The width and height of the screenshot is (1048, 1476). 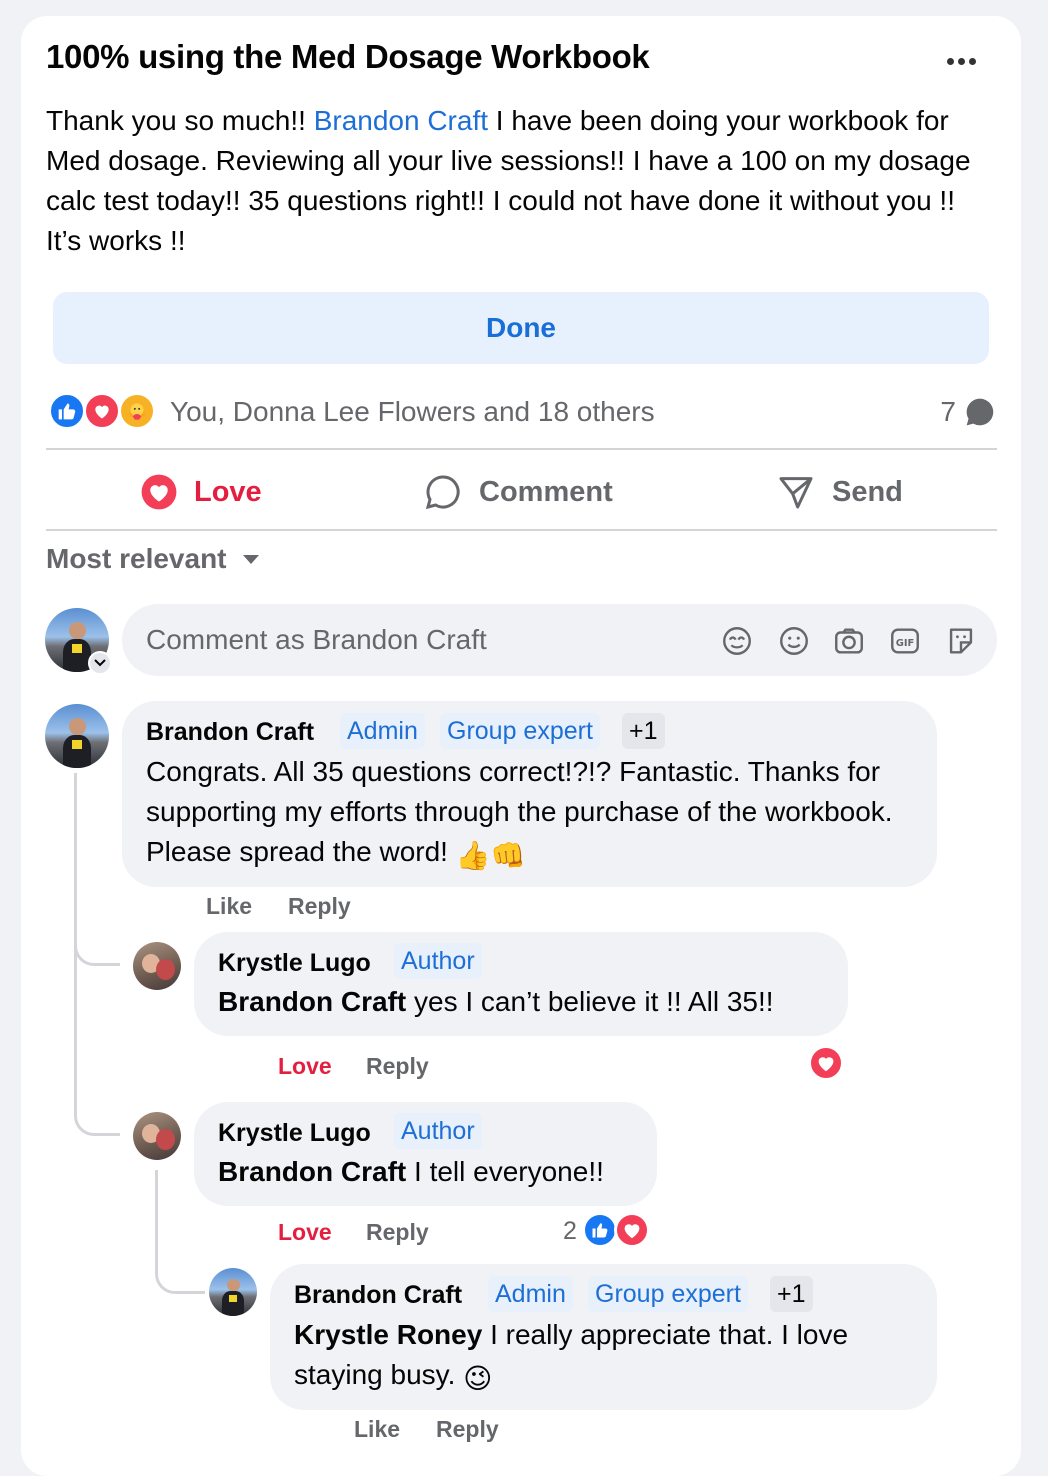 I want to click on comment-action-button: Comment, so click(x=518, y=492).